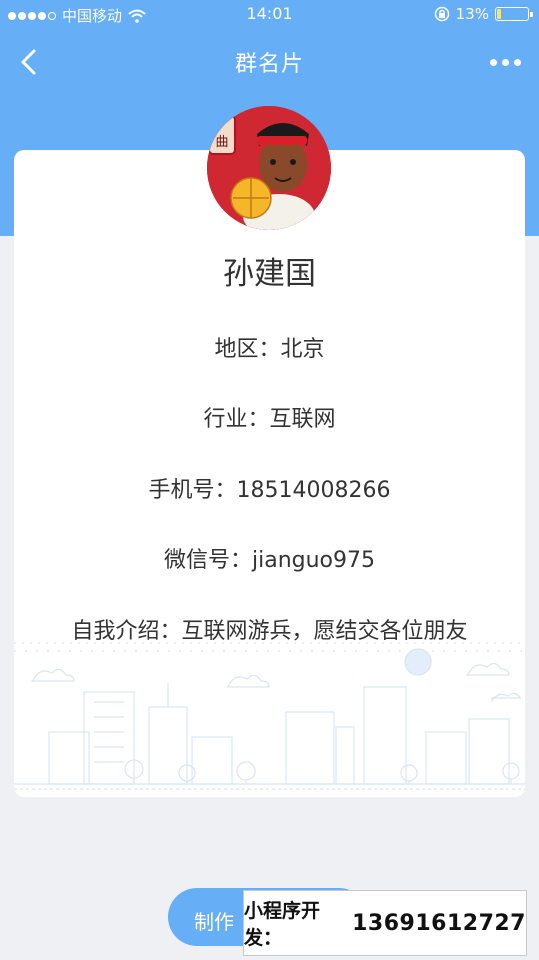 The height and width of the screenshot is (960, 539). Describe the element at coordinates (269, 349) in the screenshot. I see `region-line: 地区：北京` at that location.